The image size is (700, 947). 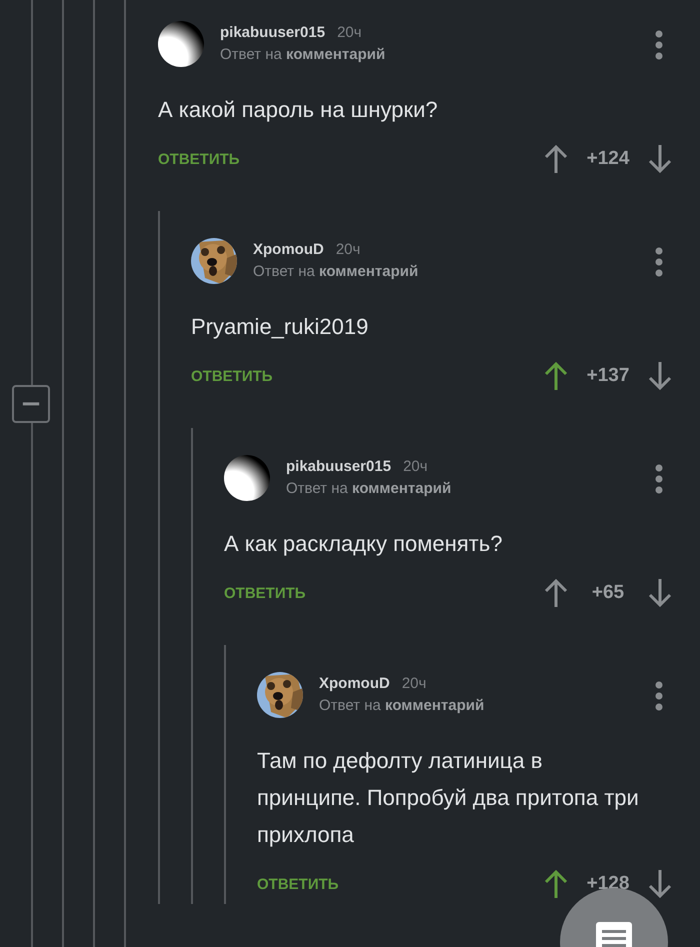 I want to click on collapse-button: −, so click(x=31, y=404).